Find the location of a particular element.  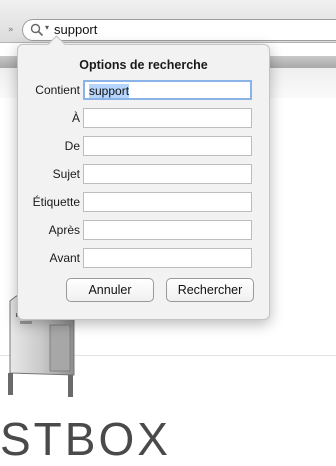

search-icon is located at coordinates (37, 30).